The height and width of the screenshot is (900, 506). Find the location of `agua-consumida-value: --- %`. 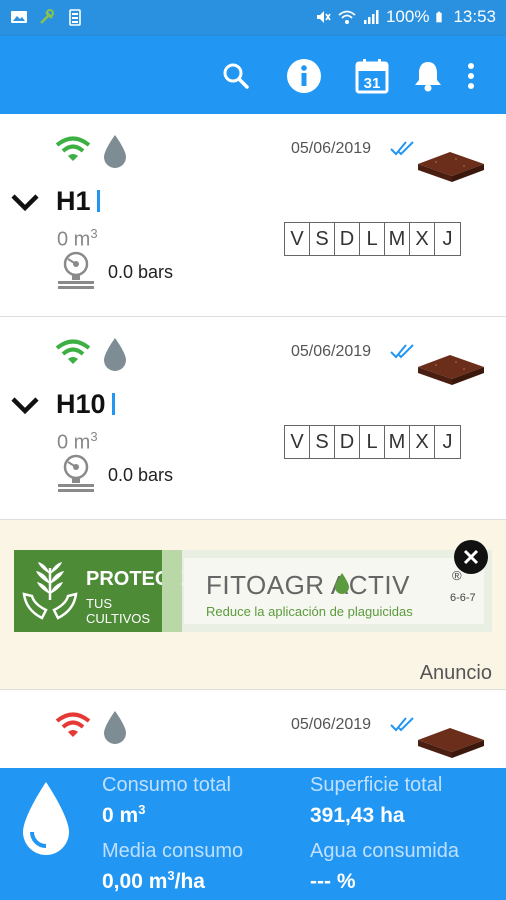

agua-consumida-value: --- % is located at coordinates (333, 881).